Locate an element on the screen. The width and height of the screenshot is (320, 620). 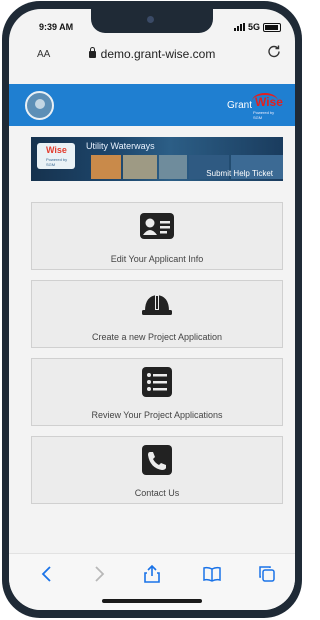
app-header: Grant Wise Powered by SGM is located at coordinates (152, 105).